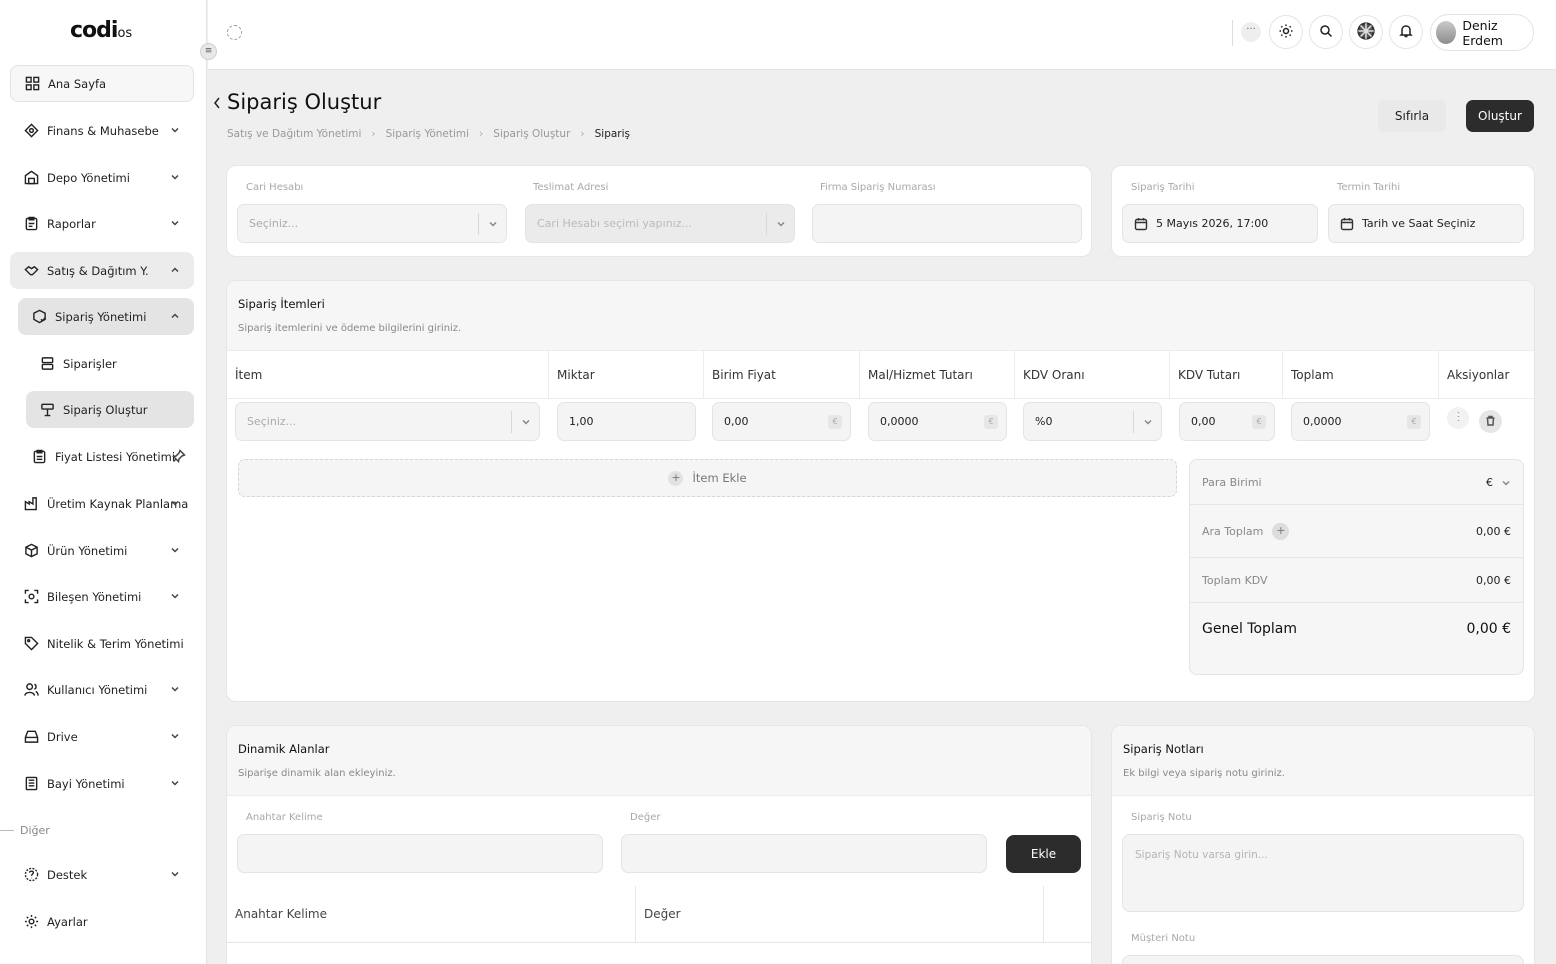  What do you see at coordinates (1360, 421) in the screenshot?
I see `total-input: 0,0000 €` at bounding box center [1360, 421].